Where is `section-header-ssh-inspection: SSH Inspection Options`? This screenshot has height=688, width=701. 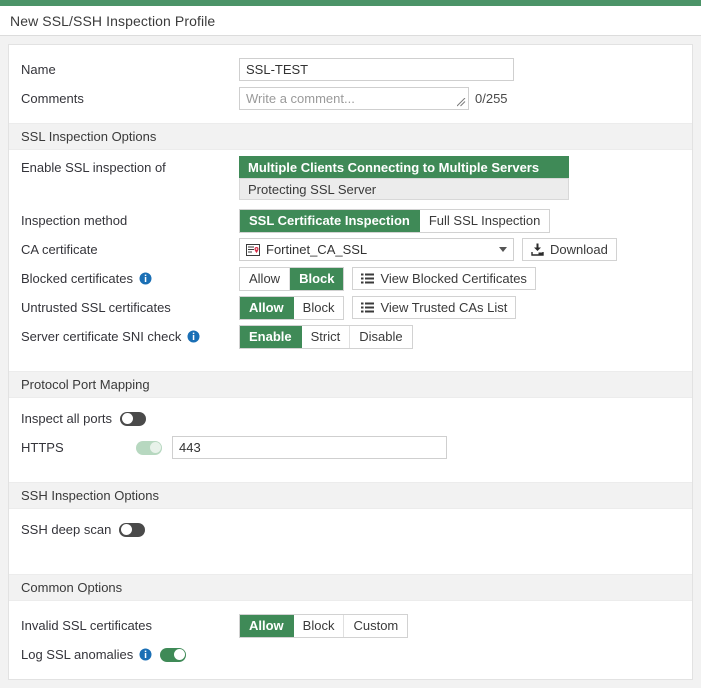
section-header-ssh-inspection: SSH Inspection Options is located at coordinates (350, 495).